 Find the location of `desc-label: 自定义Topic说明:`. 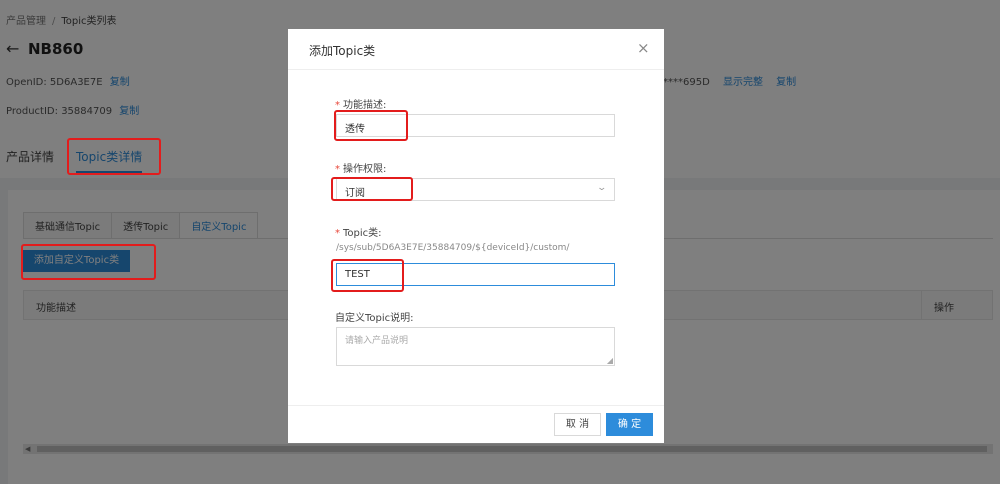

desc-label: 自定义Topic说明: is located at coordinates (374, 318).